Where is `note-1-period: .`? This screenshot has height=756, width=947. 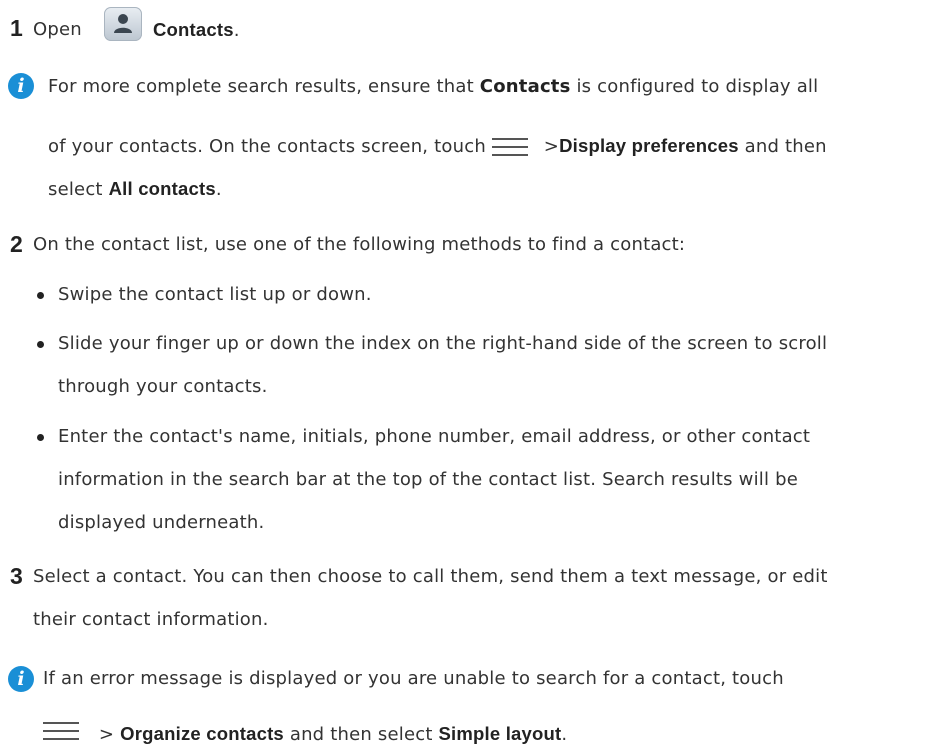 note-1-period: . is located at coordinates (218, 189).